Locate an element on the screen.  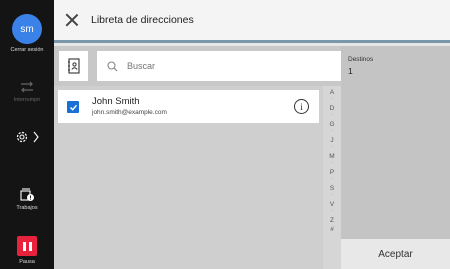
jobs-icon is located at coordinates (27, 194).